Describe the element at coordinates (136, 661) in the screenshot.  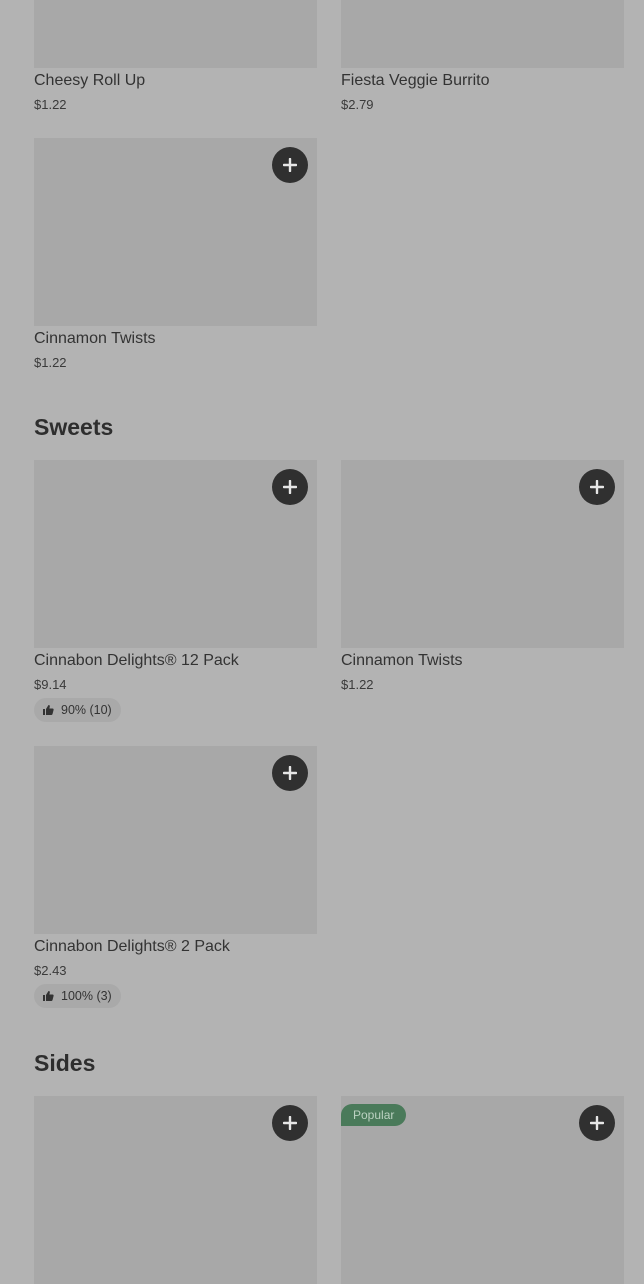
I see `item-name: Cinnabon Delights® 12 Pack` at that location.